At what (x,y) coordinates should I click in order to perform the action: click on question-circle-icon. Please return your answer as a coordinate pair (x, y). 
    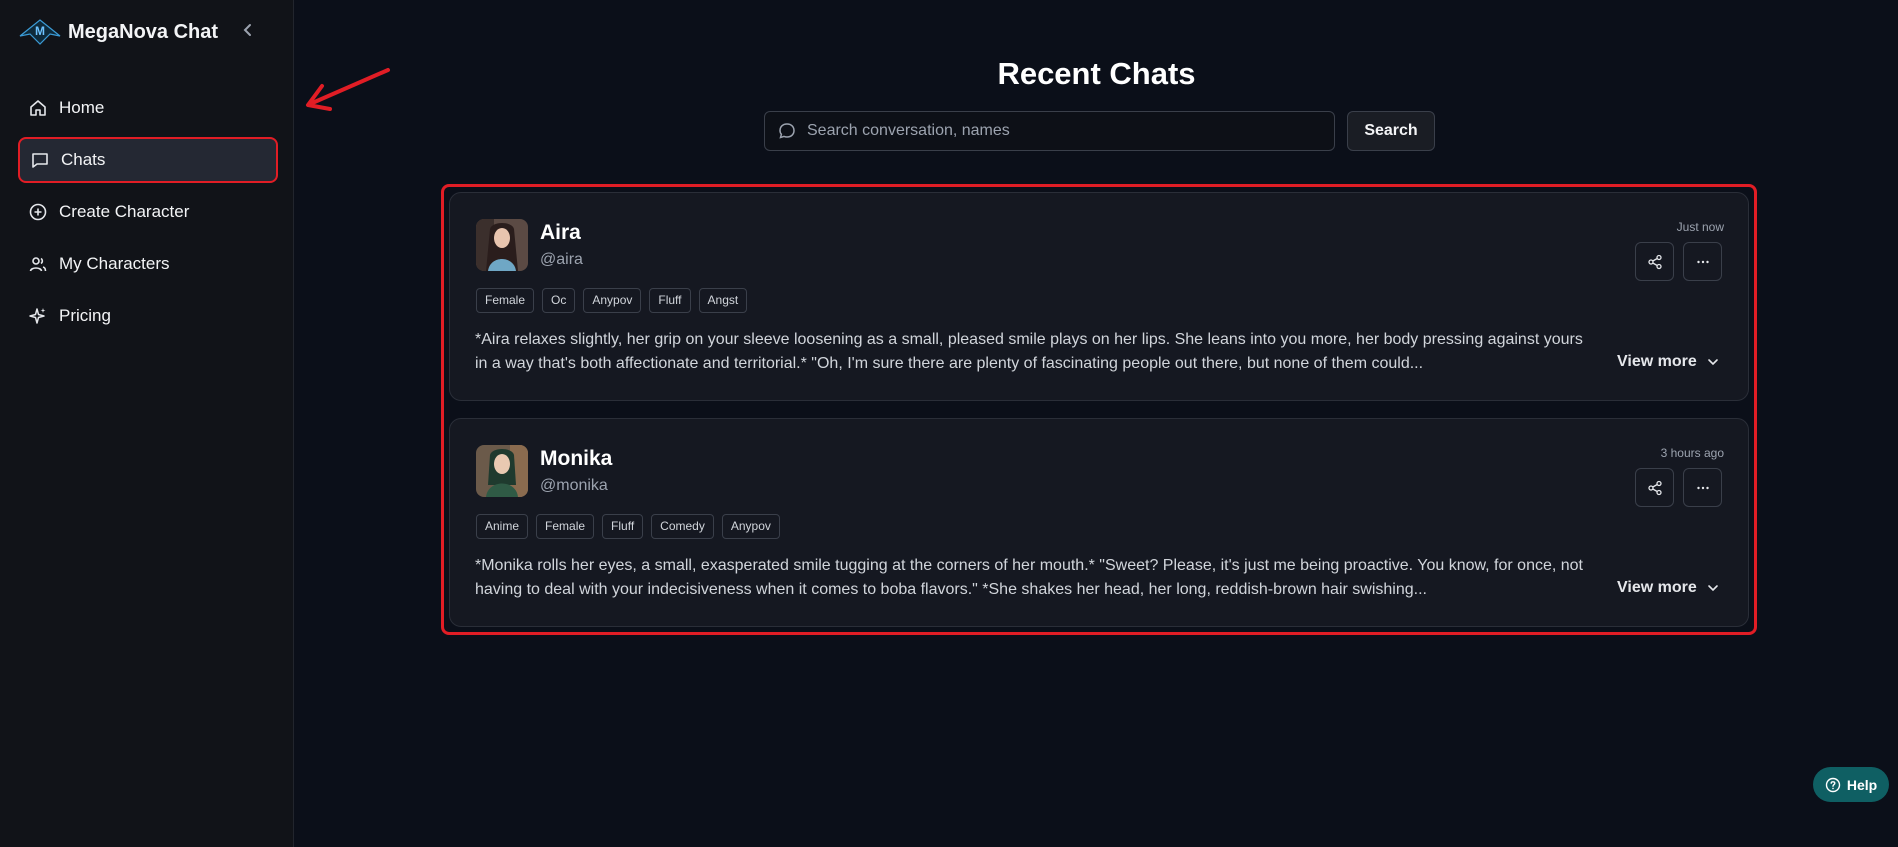
    Looking at the image, I should click on (1833, 784).